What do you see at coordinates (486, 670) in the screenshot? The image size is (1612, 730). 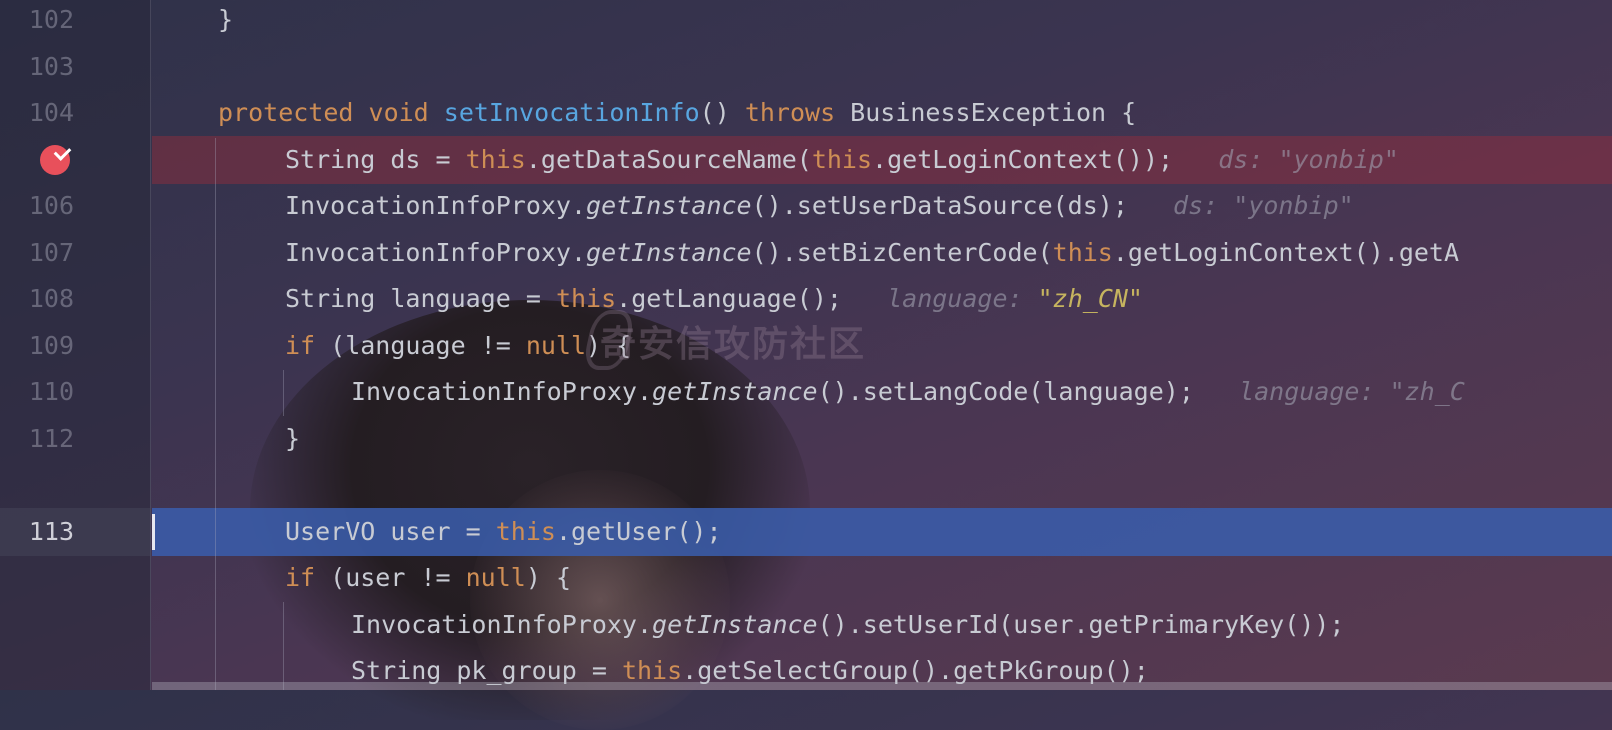 I see `code-token: String pk_group =` at bounding box center [486, 670].